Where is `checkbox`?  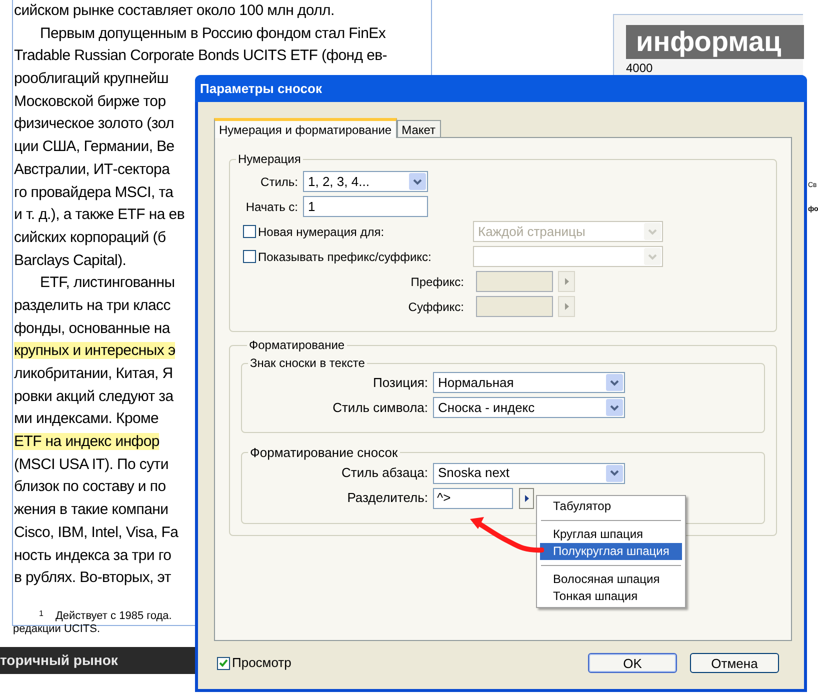
checkbox is located at coordinates (223, 663).